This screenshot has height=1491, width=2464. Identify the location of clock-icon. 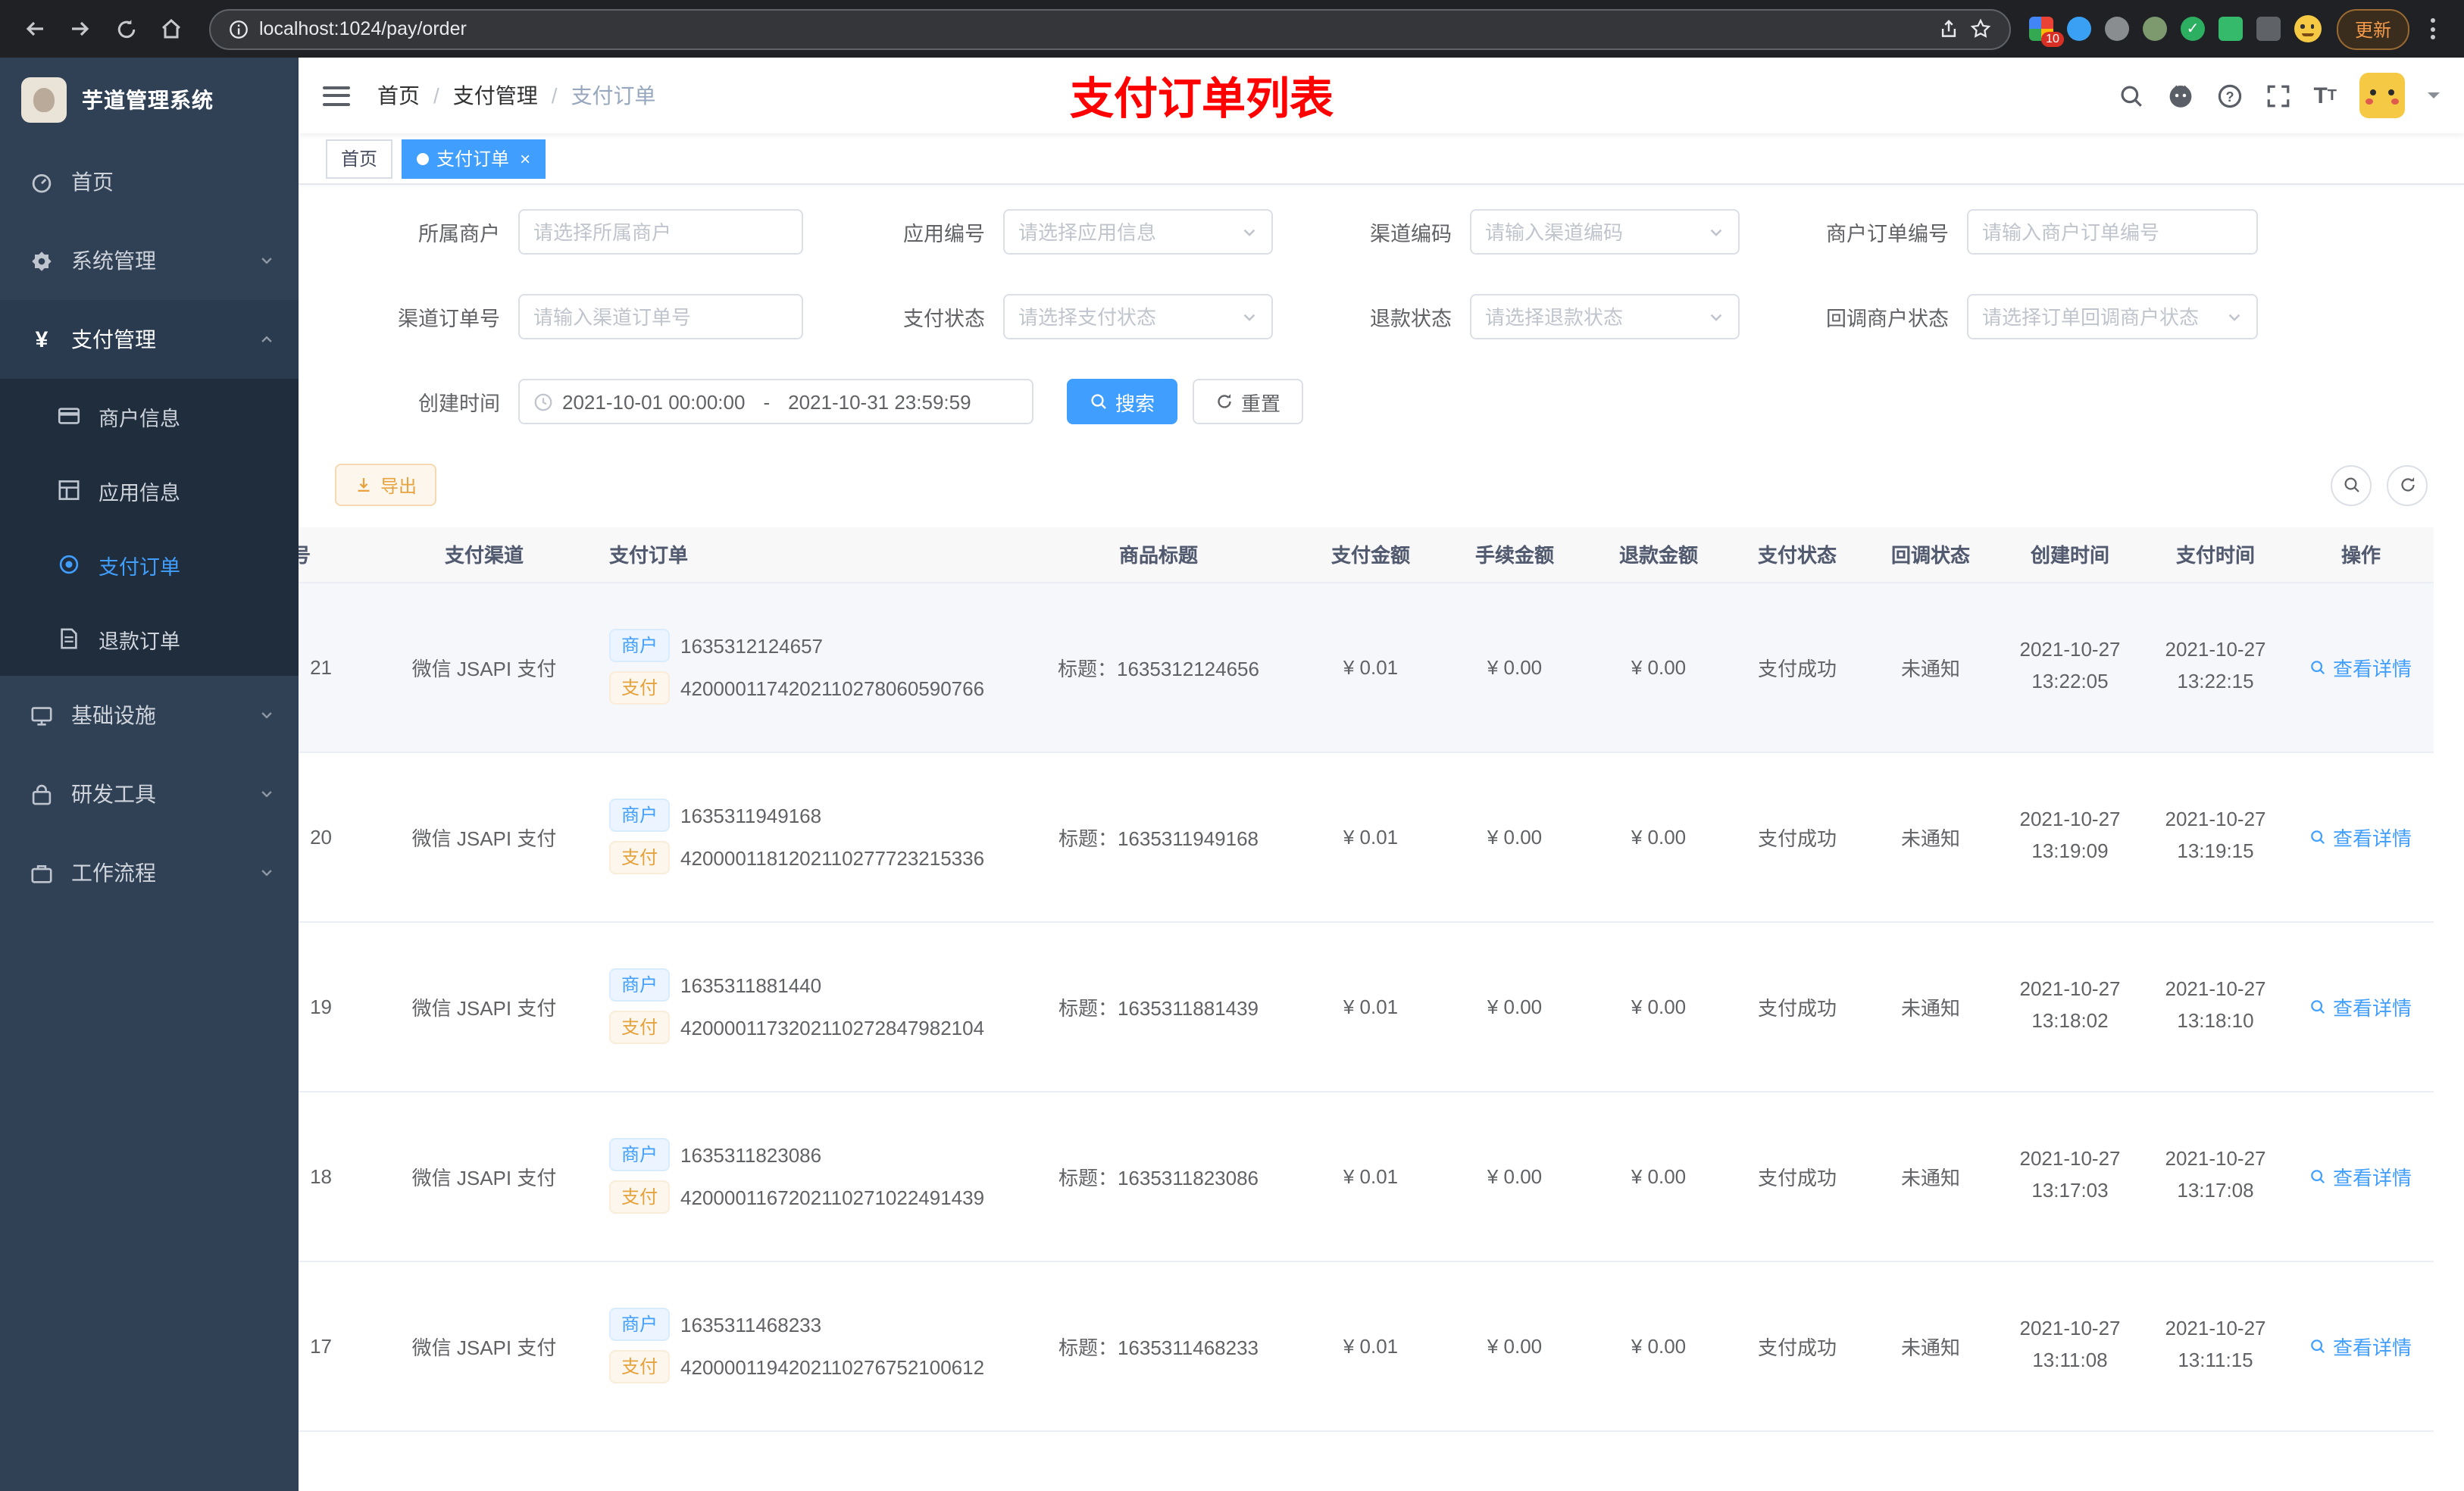
(543, 401).